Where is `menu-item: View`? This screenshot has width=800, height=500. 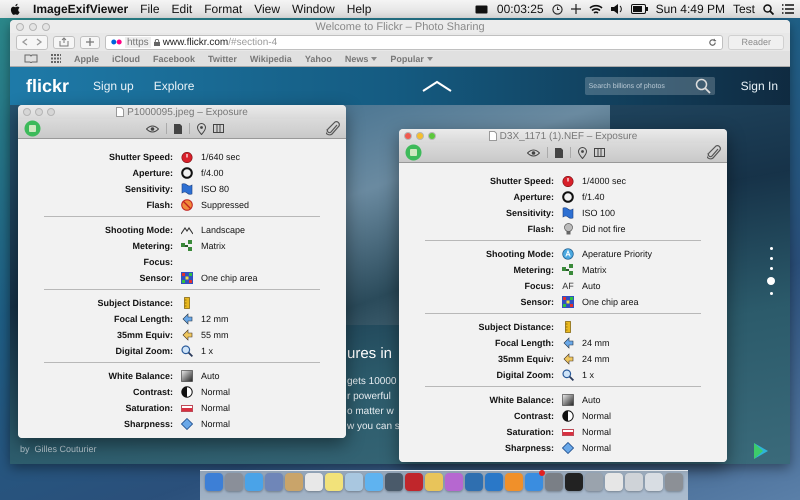 menu-item: View is located at coordinates (267, 9).